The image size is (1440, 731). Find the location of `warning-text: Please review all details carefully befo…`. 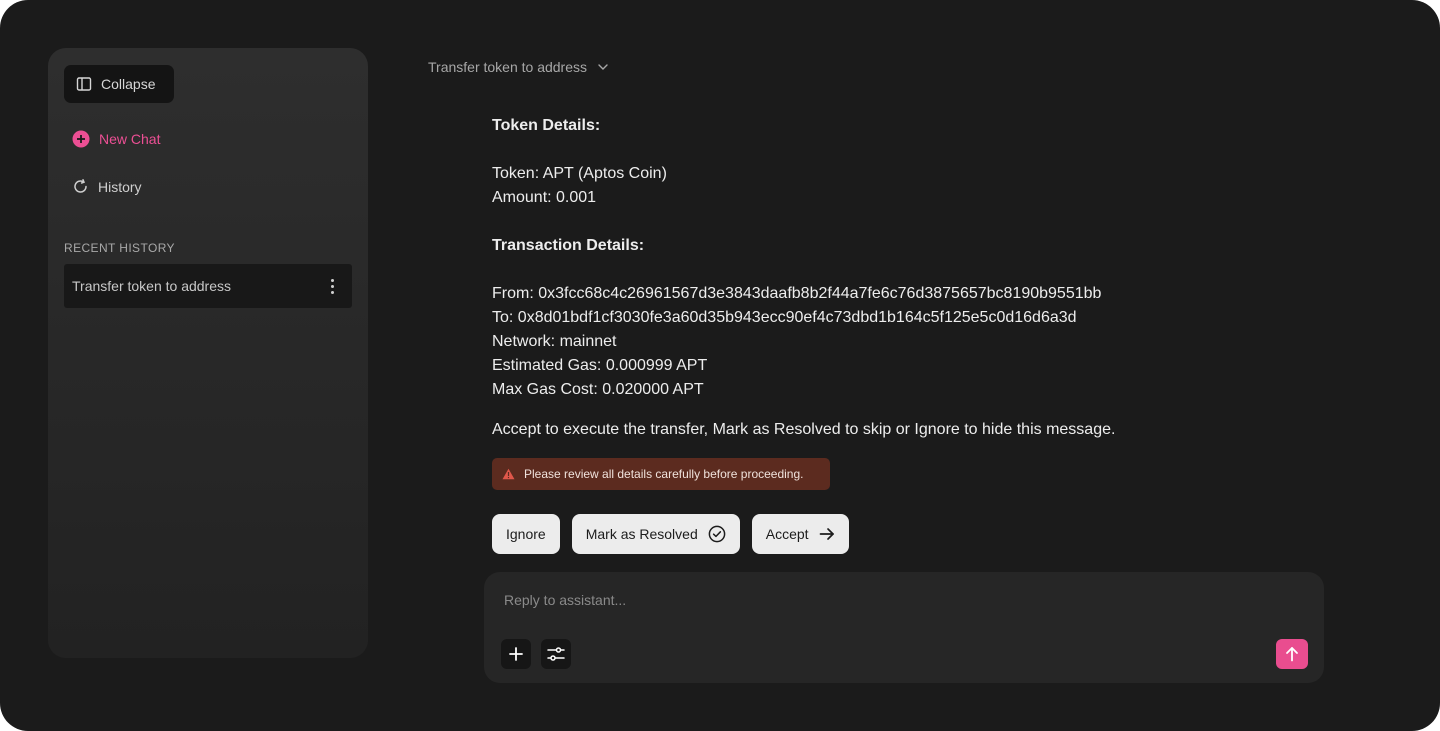

warning-text: Please review all details carefully befo… is located at coordinates (664, 474).